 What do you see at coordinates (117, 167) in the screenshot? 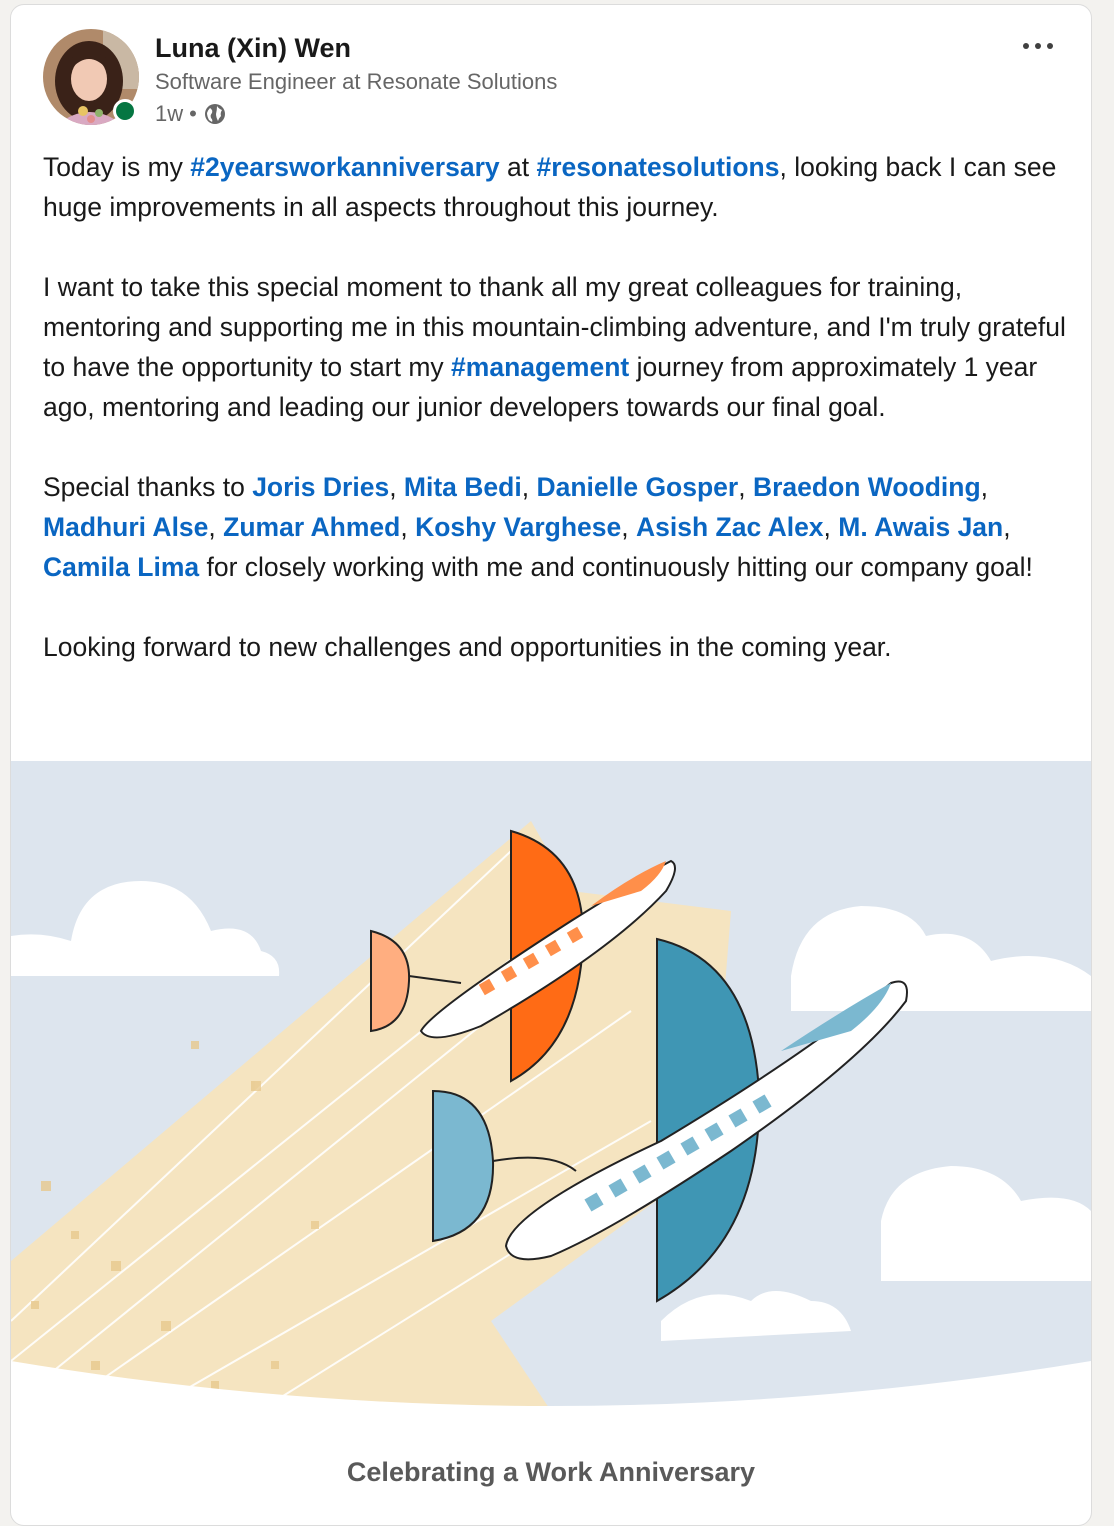
I see `text: Today is my` at bounding box center [117, 167].